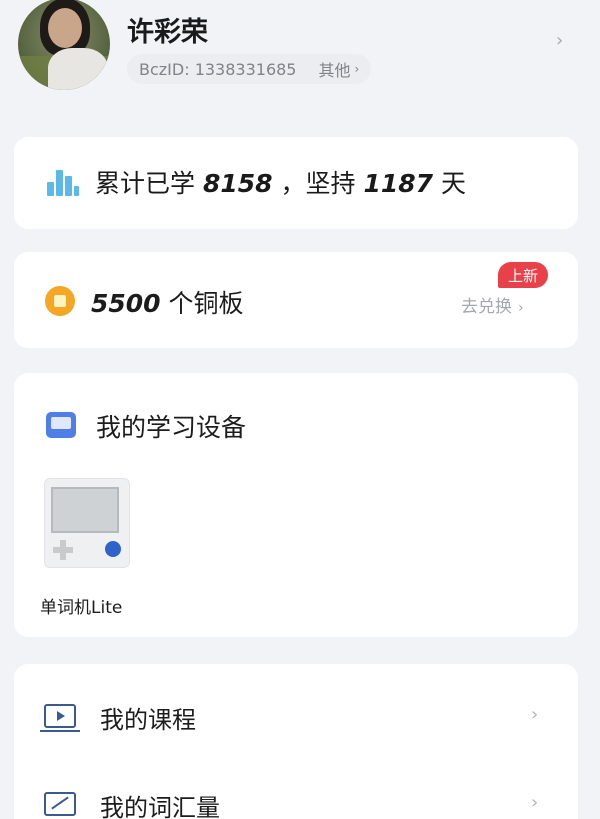 The height and width of the screenshot is (819, 600). What do you see at coordinates (64, 45) in the screenshot?
I see `avatar` at bounding box center [64, 45].